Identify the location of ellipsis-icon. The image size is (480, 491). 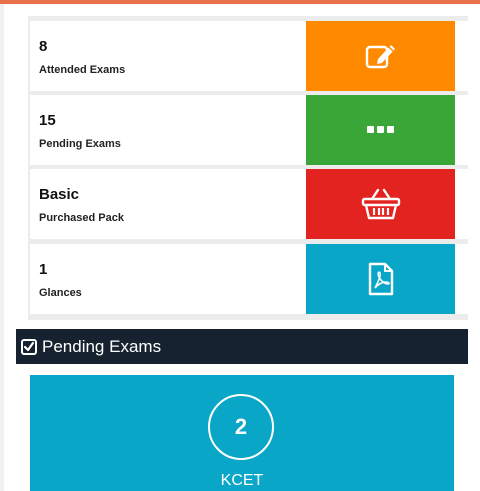
(380, 129).